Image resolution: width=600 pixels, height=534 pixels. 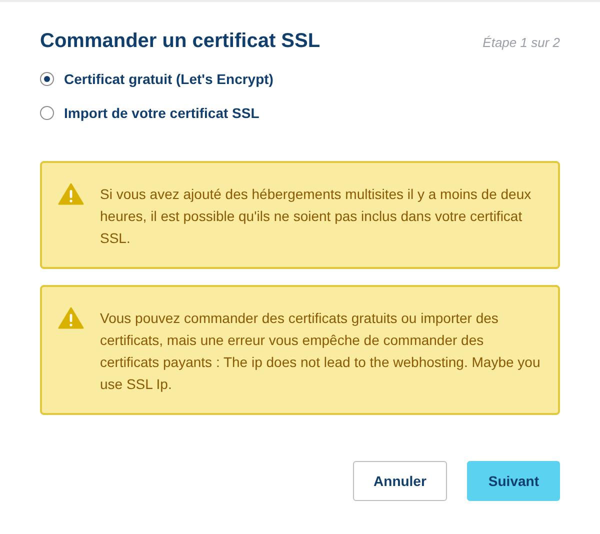 What do you see at coordinates (400, 481) in the screenshot?
I see `cancel-button: Annuler` at bounding box center [400, 481].